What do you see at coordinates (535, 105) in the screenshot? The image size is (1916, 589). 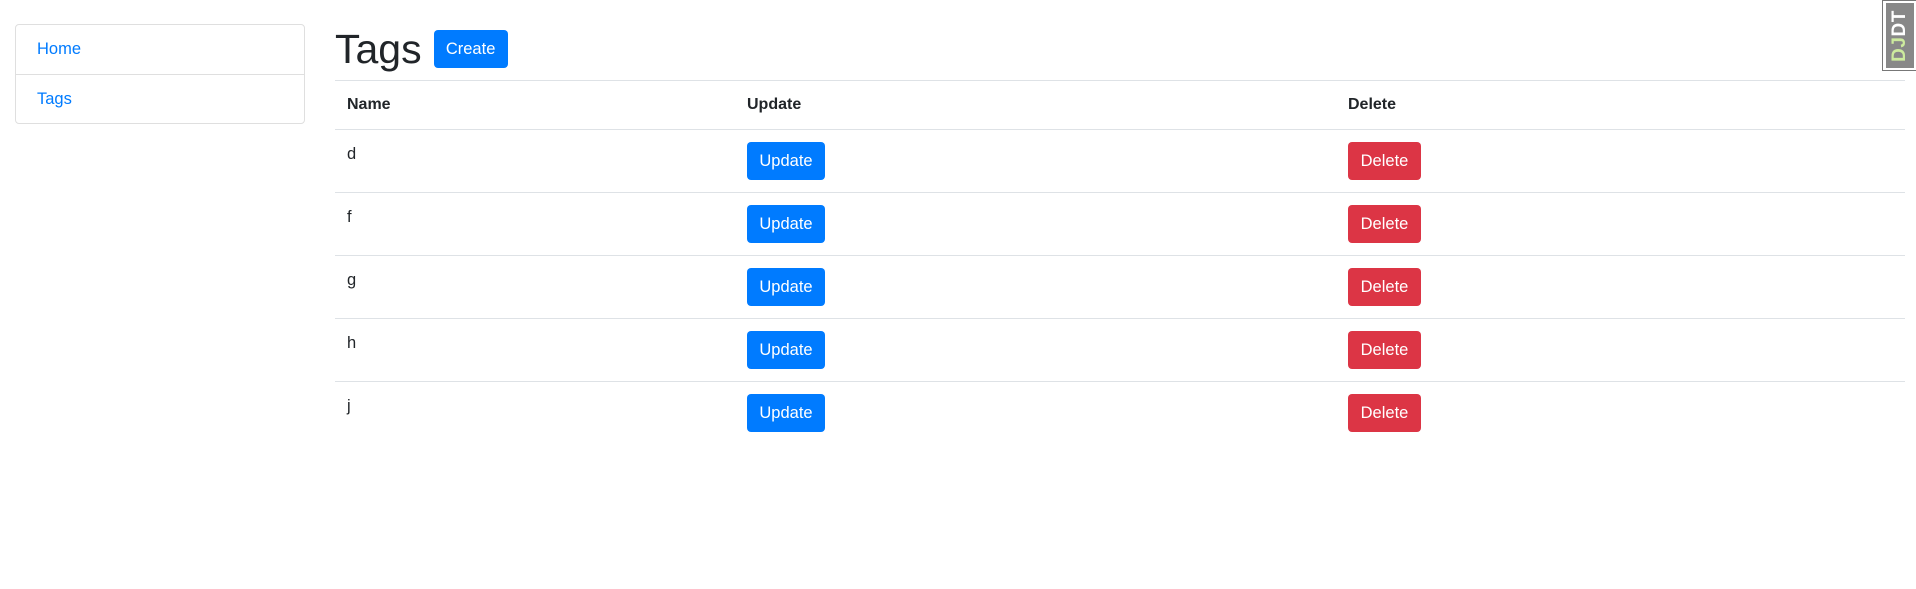 I see `column-header-name: Name` at bounding box center [535, 105].